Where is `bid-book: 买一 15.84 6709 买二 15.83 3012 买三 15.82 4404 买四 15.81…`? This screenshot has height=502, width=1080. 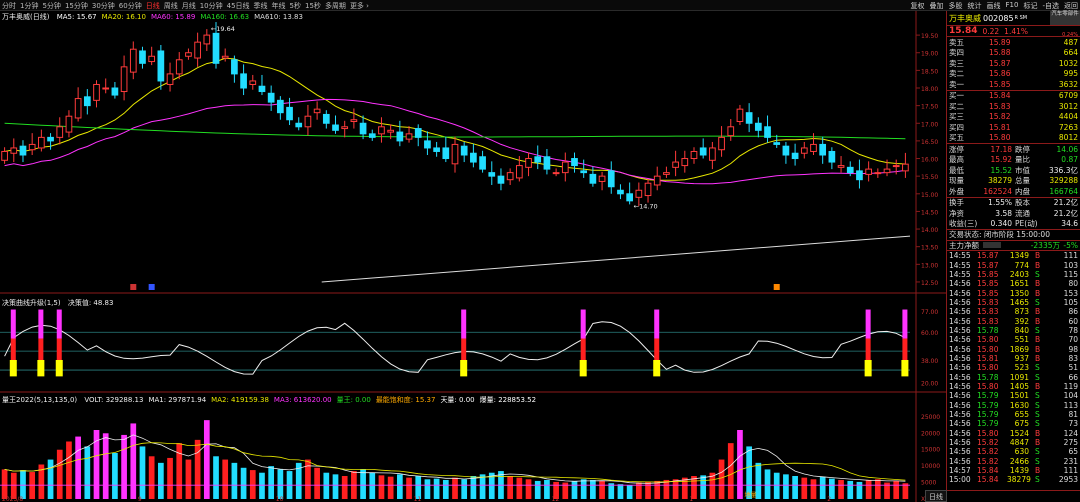 bid-book: 买一 15.84 6709 买二 15.83 3012 买三 15.82 4404 买四 15.81… is located at coordinates (1013, 117).